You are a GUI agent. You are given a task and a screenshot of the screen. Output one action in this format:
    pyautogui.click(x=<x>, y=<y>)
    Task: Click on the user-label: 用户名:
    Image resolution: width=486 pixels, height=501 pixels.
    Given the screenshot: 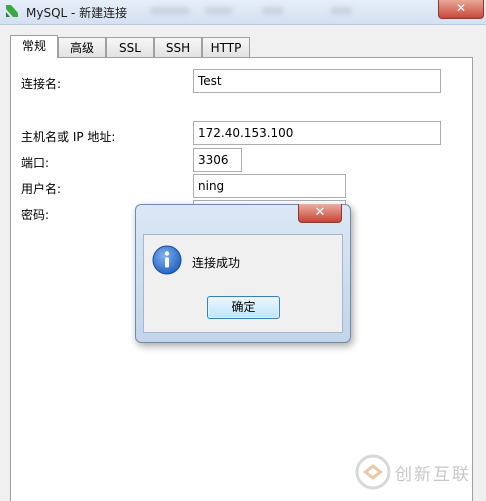 What is the action you would take?
    pyautogui.click(x=41, y=189)
    